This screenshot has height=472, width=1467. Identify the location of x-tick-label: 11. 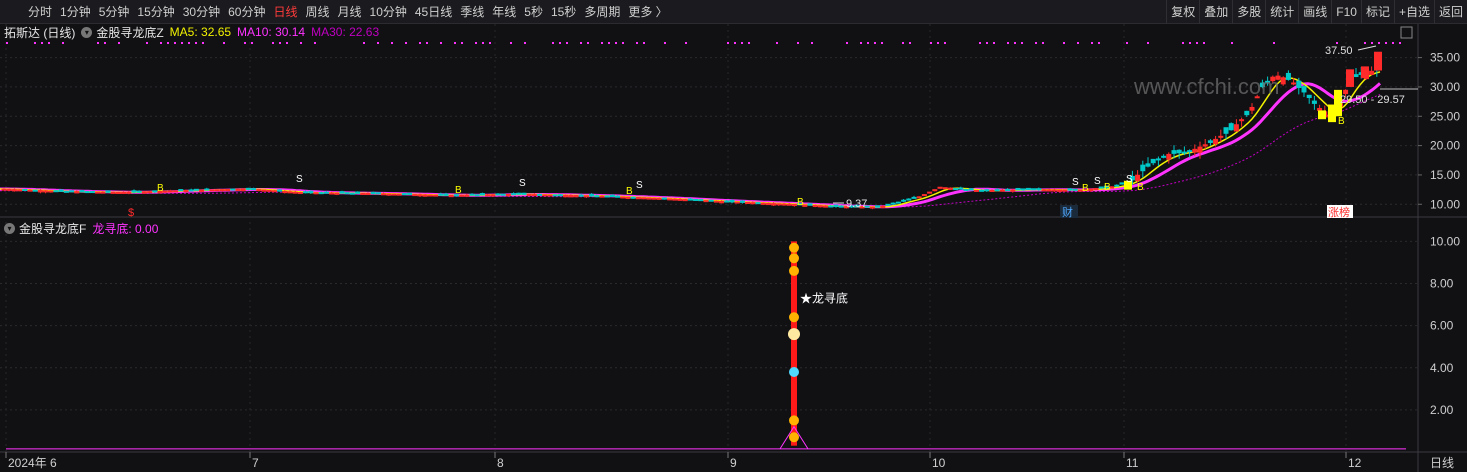
(1132, 463).